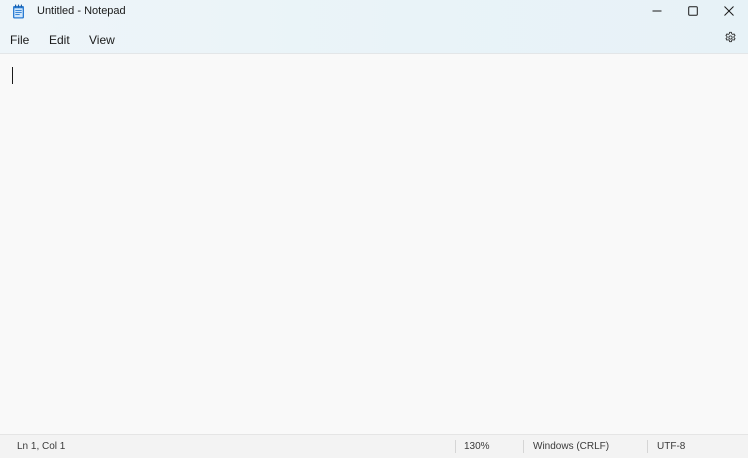  What do you see at coordinates (374, 446) in the screenshot?
I see `status-bar: Ln 1, Col 1 130% Windows (CRLF) UTF-8` at bounding box center [374, 446].